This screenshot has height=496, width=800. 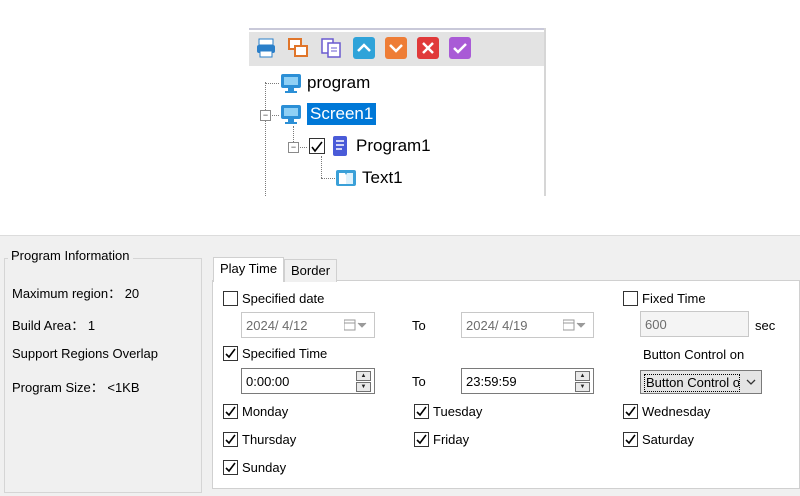 What do you see at coordinates (317, 146) in the screenshot?
I see `tree-node-checkbox` at bounding box center [317, 146].